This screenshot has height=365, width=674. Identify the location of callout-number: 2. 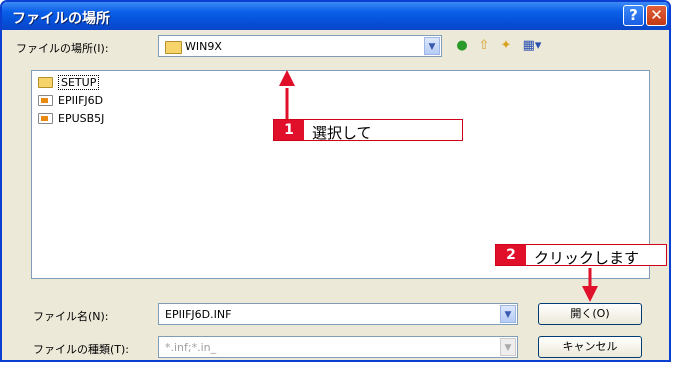
(511, 255).